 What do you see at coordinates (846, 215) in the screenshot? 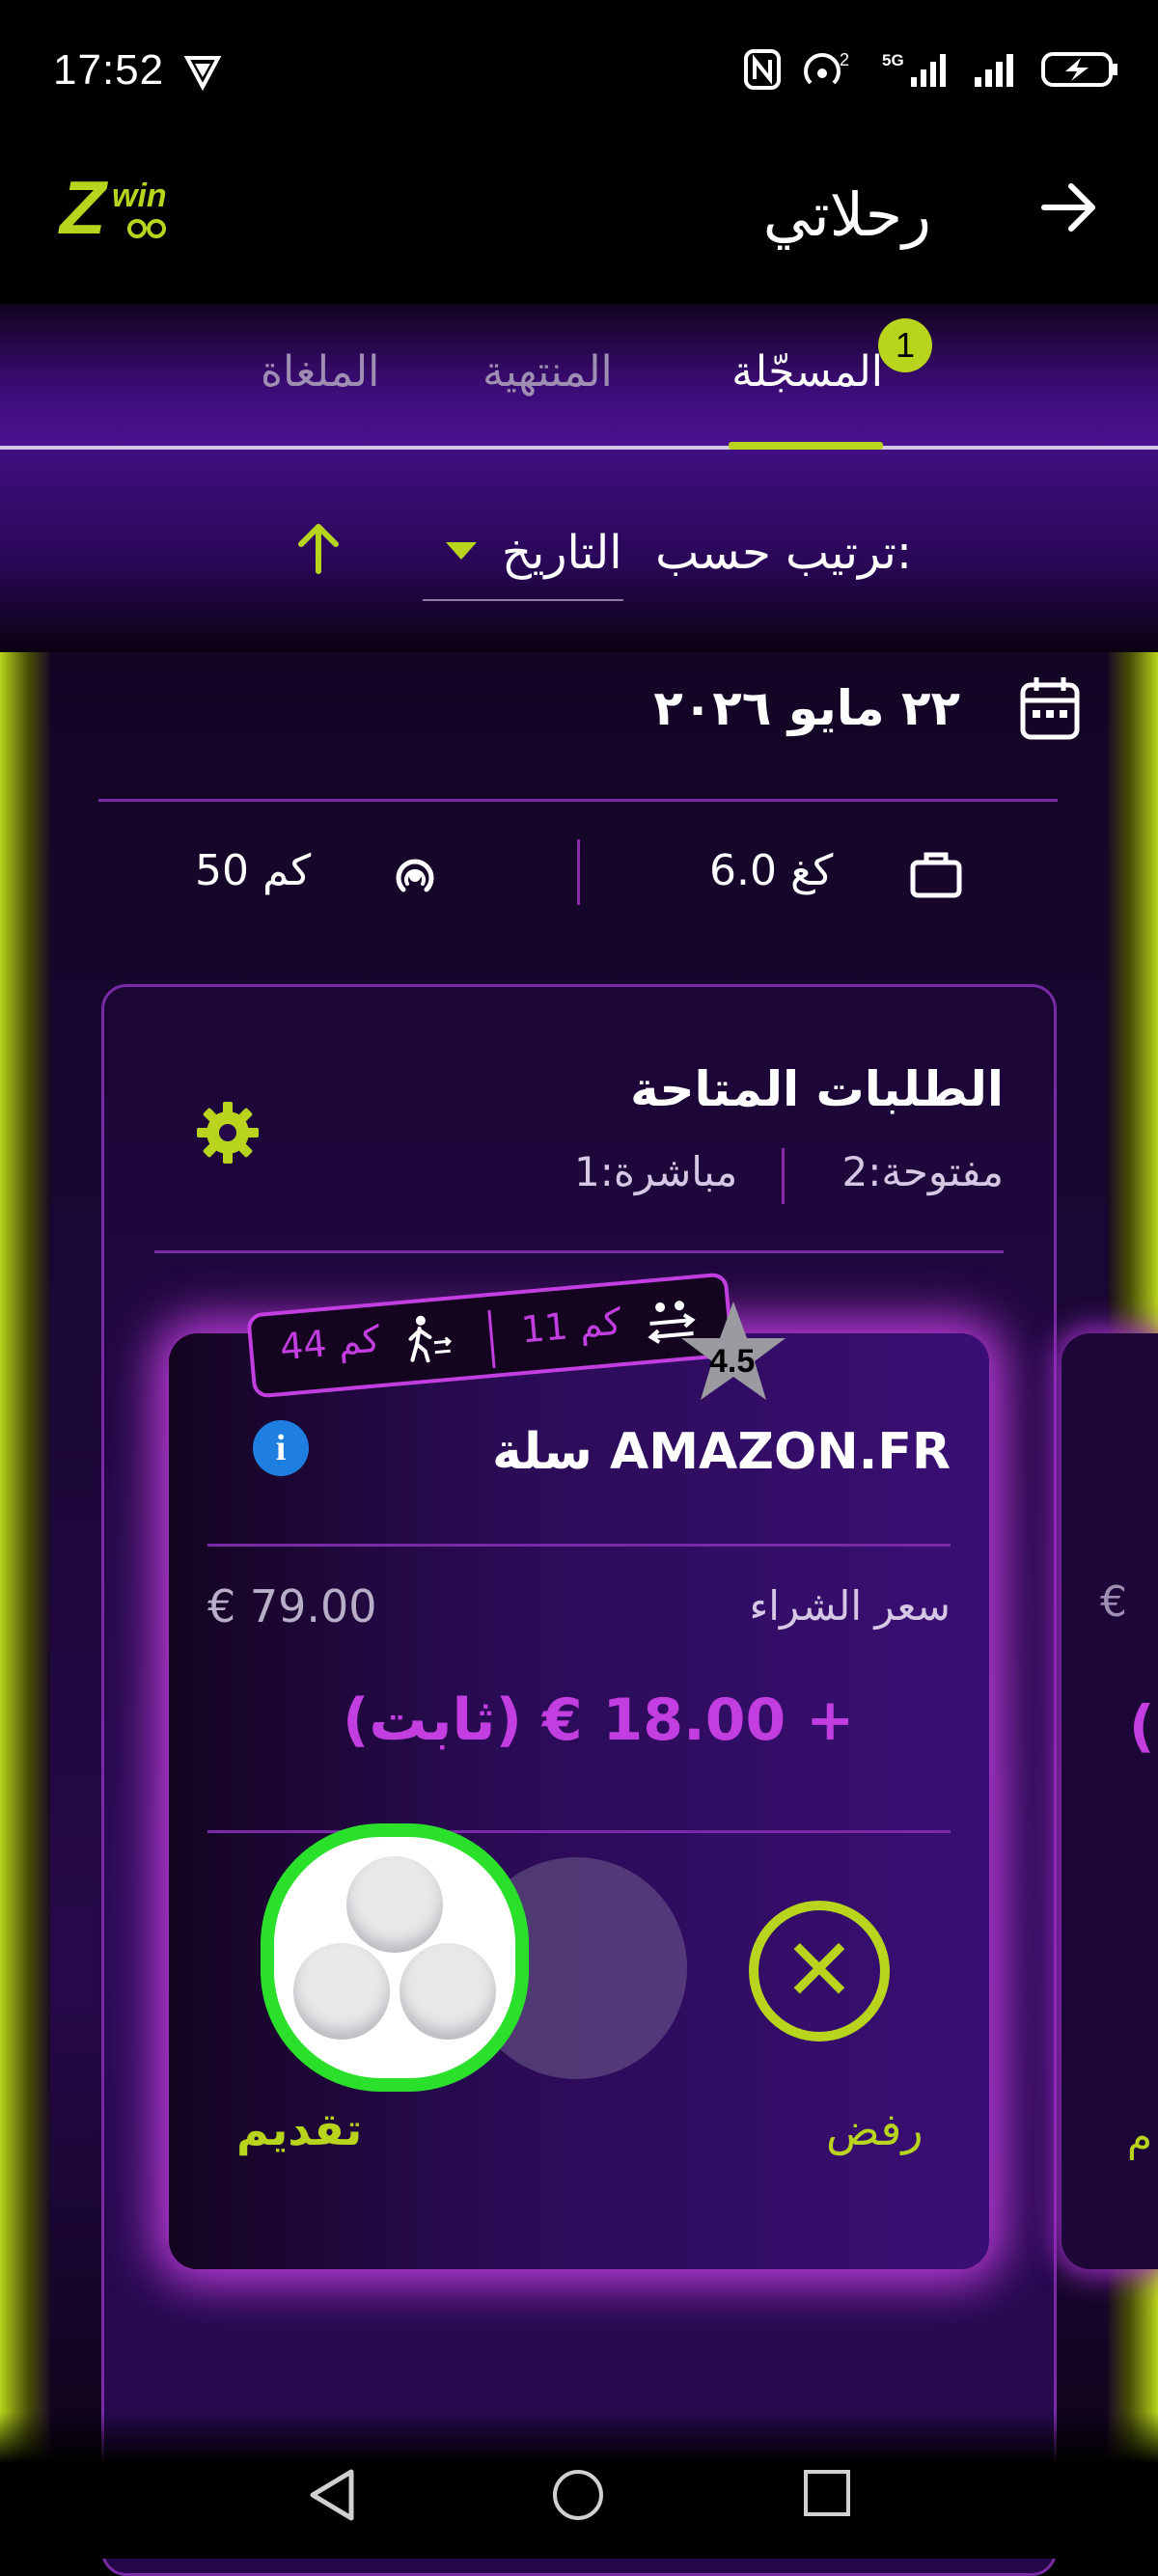
I see `page-title: رحلاتي` at bounding box center [846, 215].